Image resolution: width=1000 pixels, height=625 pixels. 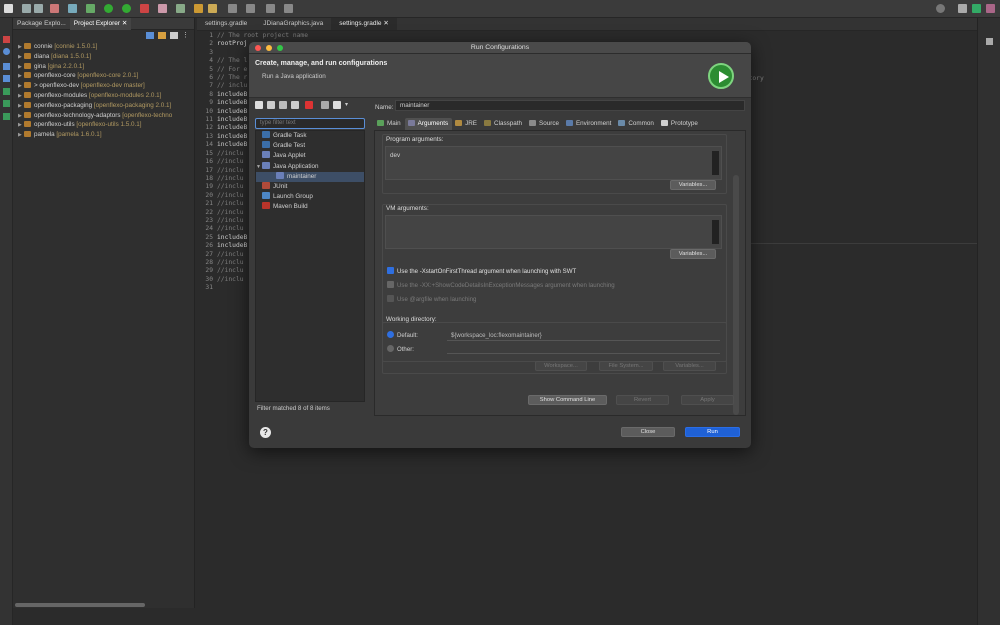 I want to click on project-item: ▶ connie [connie 1.5.0.1], so click(x=103, y=47).